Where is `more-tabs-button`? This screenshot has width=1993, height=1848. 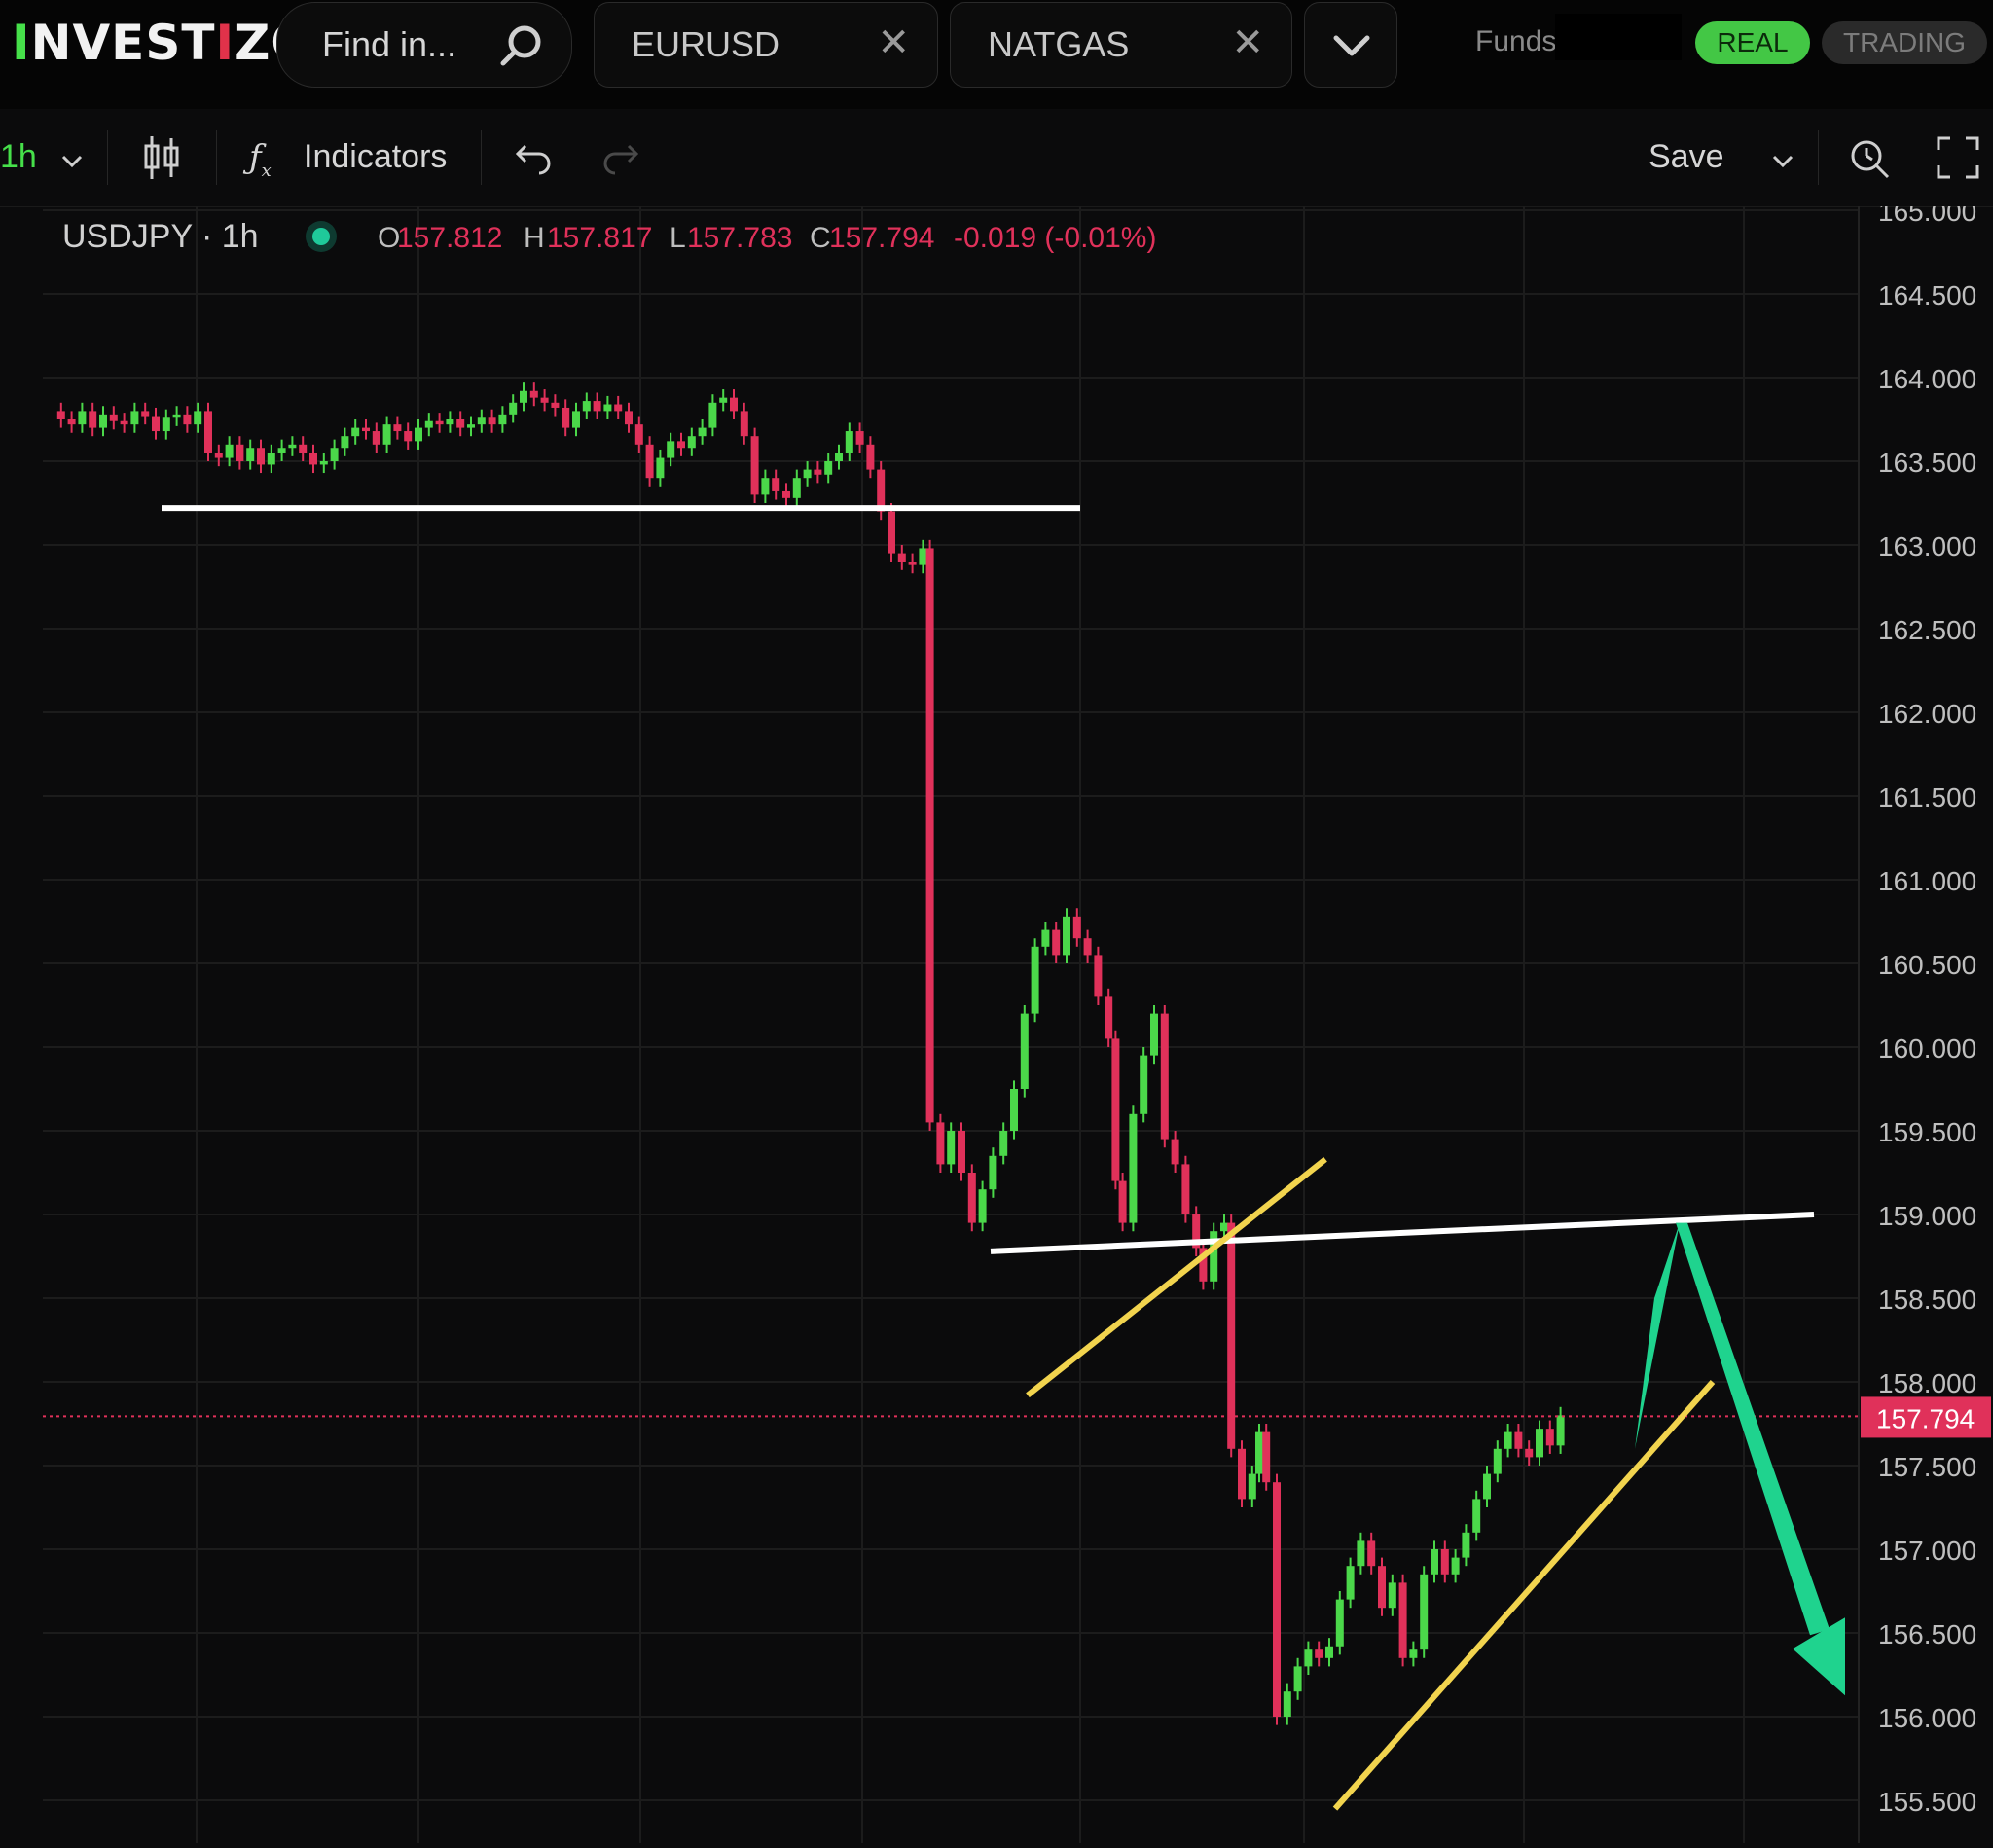
more-tabs-button is located at coordinates (1350, 45).